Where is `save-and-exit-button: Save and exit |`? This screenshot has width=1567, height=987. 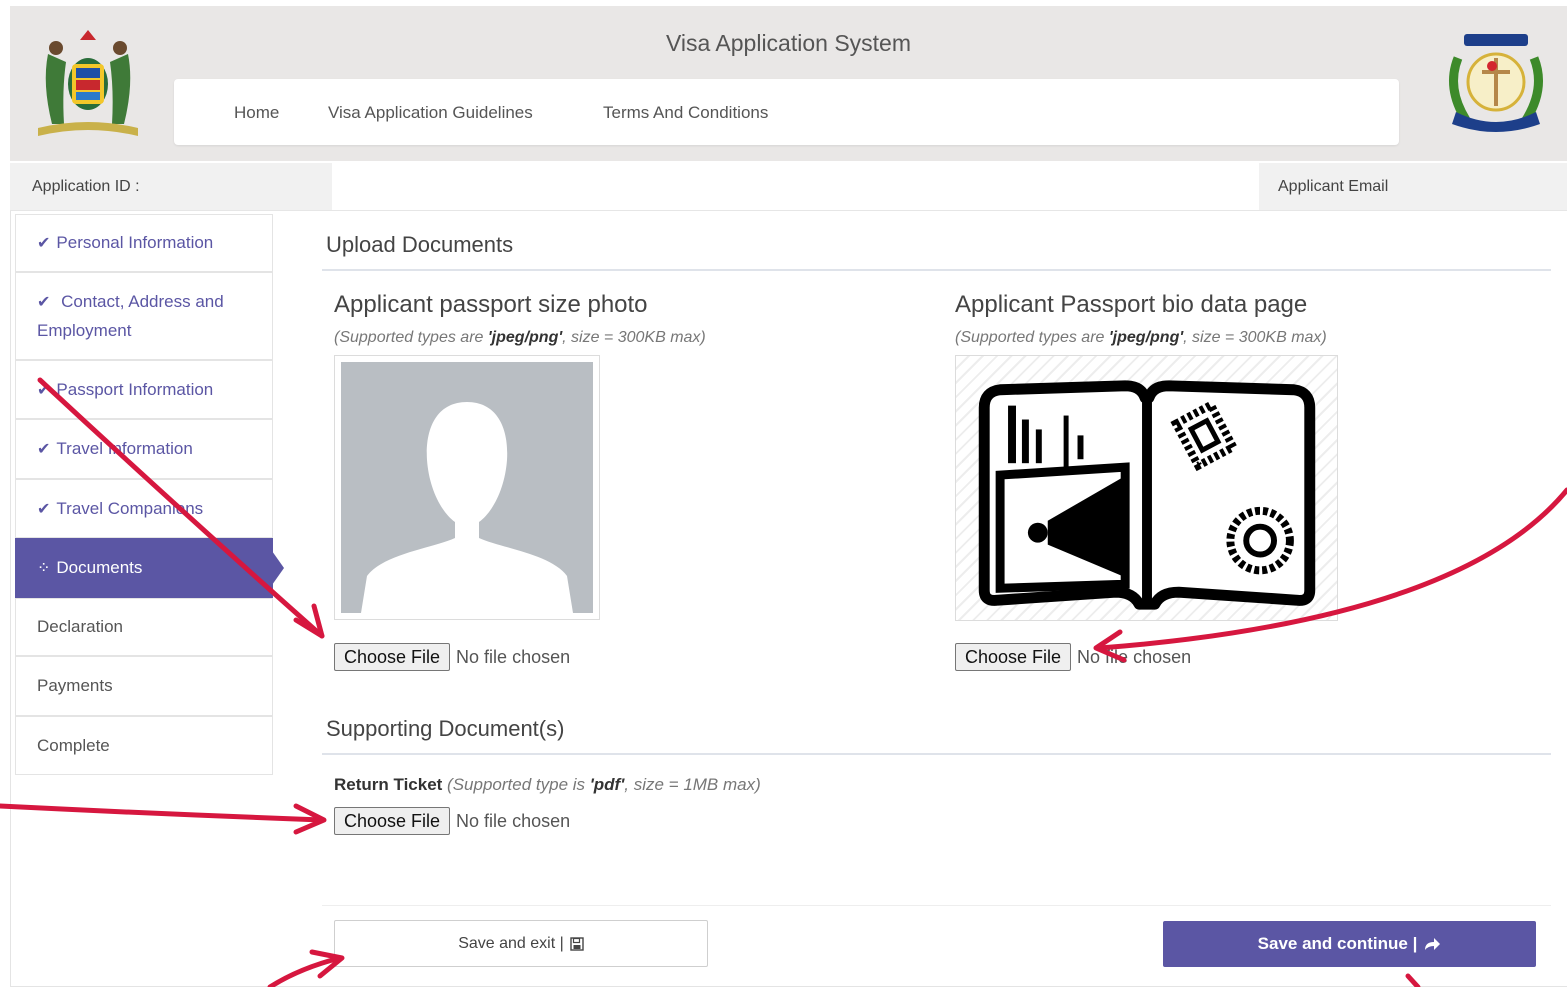
save-and-exit-button: Save and exit | is located at coordinates (521, 943).